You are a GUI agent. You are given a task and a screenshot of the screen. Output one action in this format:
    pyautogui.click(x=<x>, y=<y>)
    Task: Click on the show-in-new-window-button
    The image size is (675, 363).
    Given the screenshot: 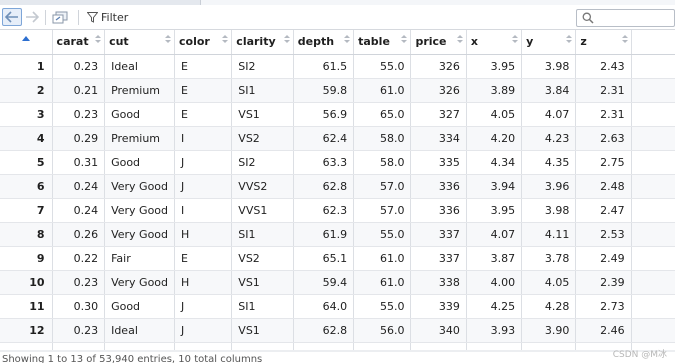 What is the action you would take?
    pyautogui.click(x=60, y=17)
    